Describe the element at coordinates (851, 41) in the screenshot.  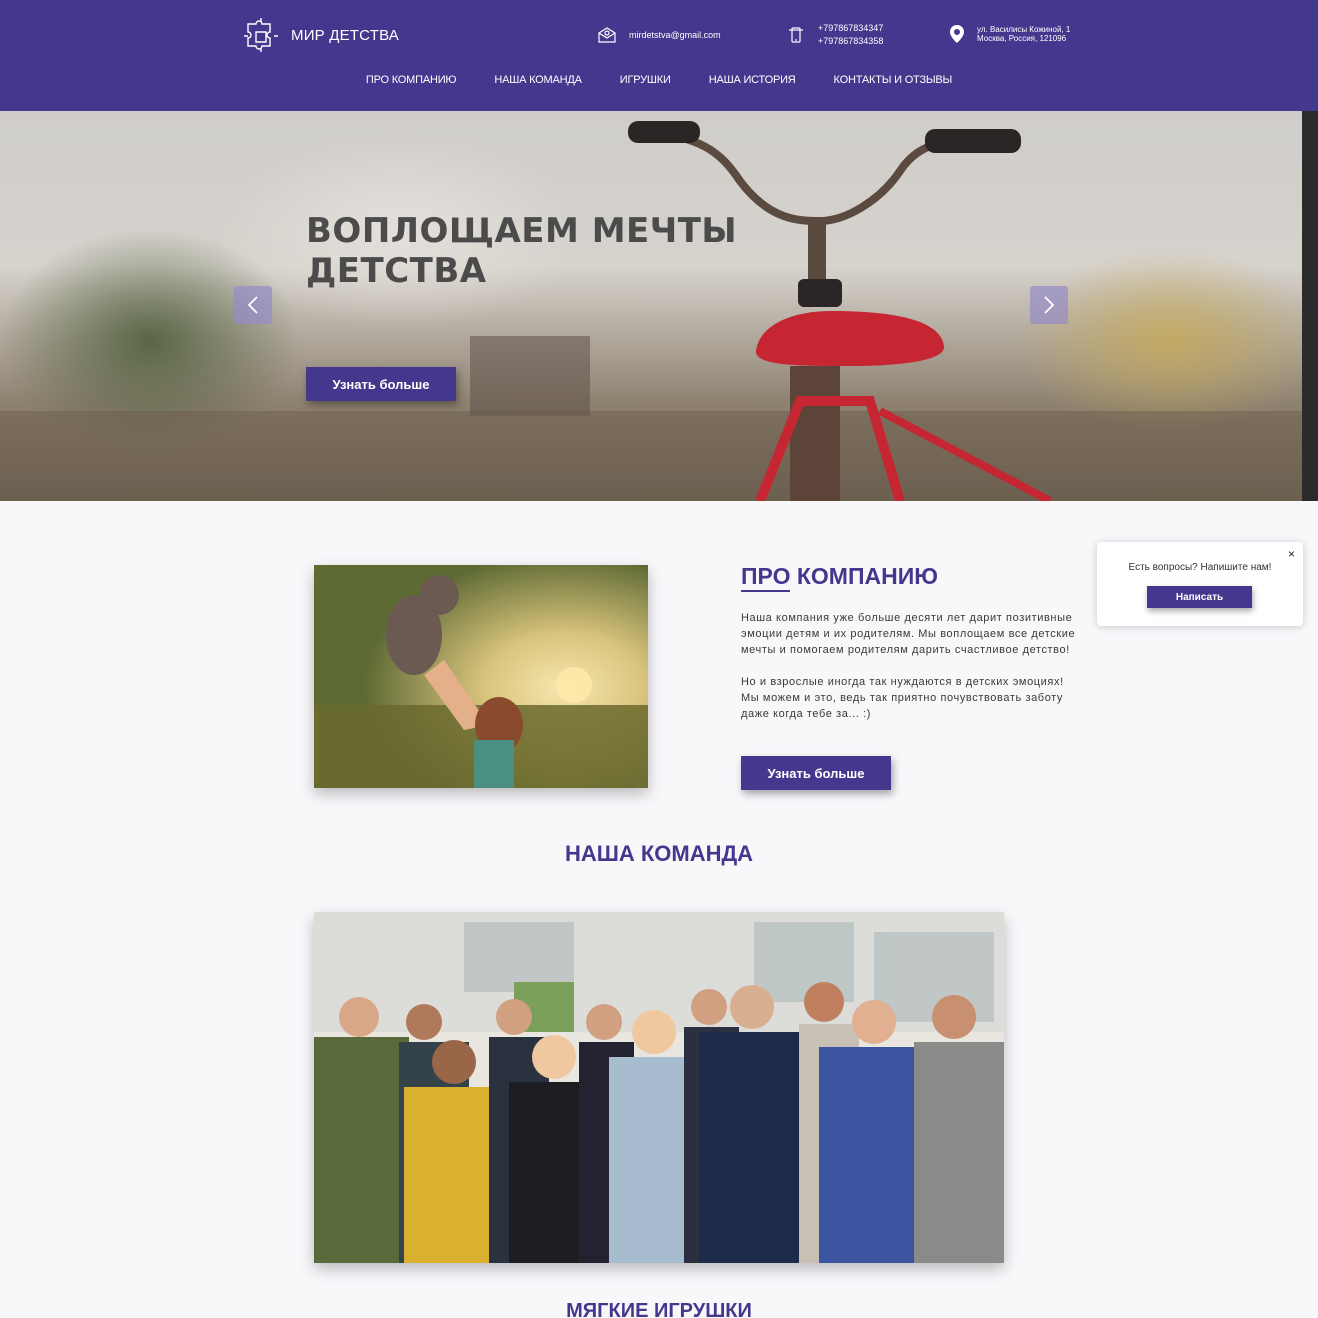
I see `phone-number-2: +797867834358` at that location.